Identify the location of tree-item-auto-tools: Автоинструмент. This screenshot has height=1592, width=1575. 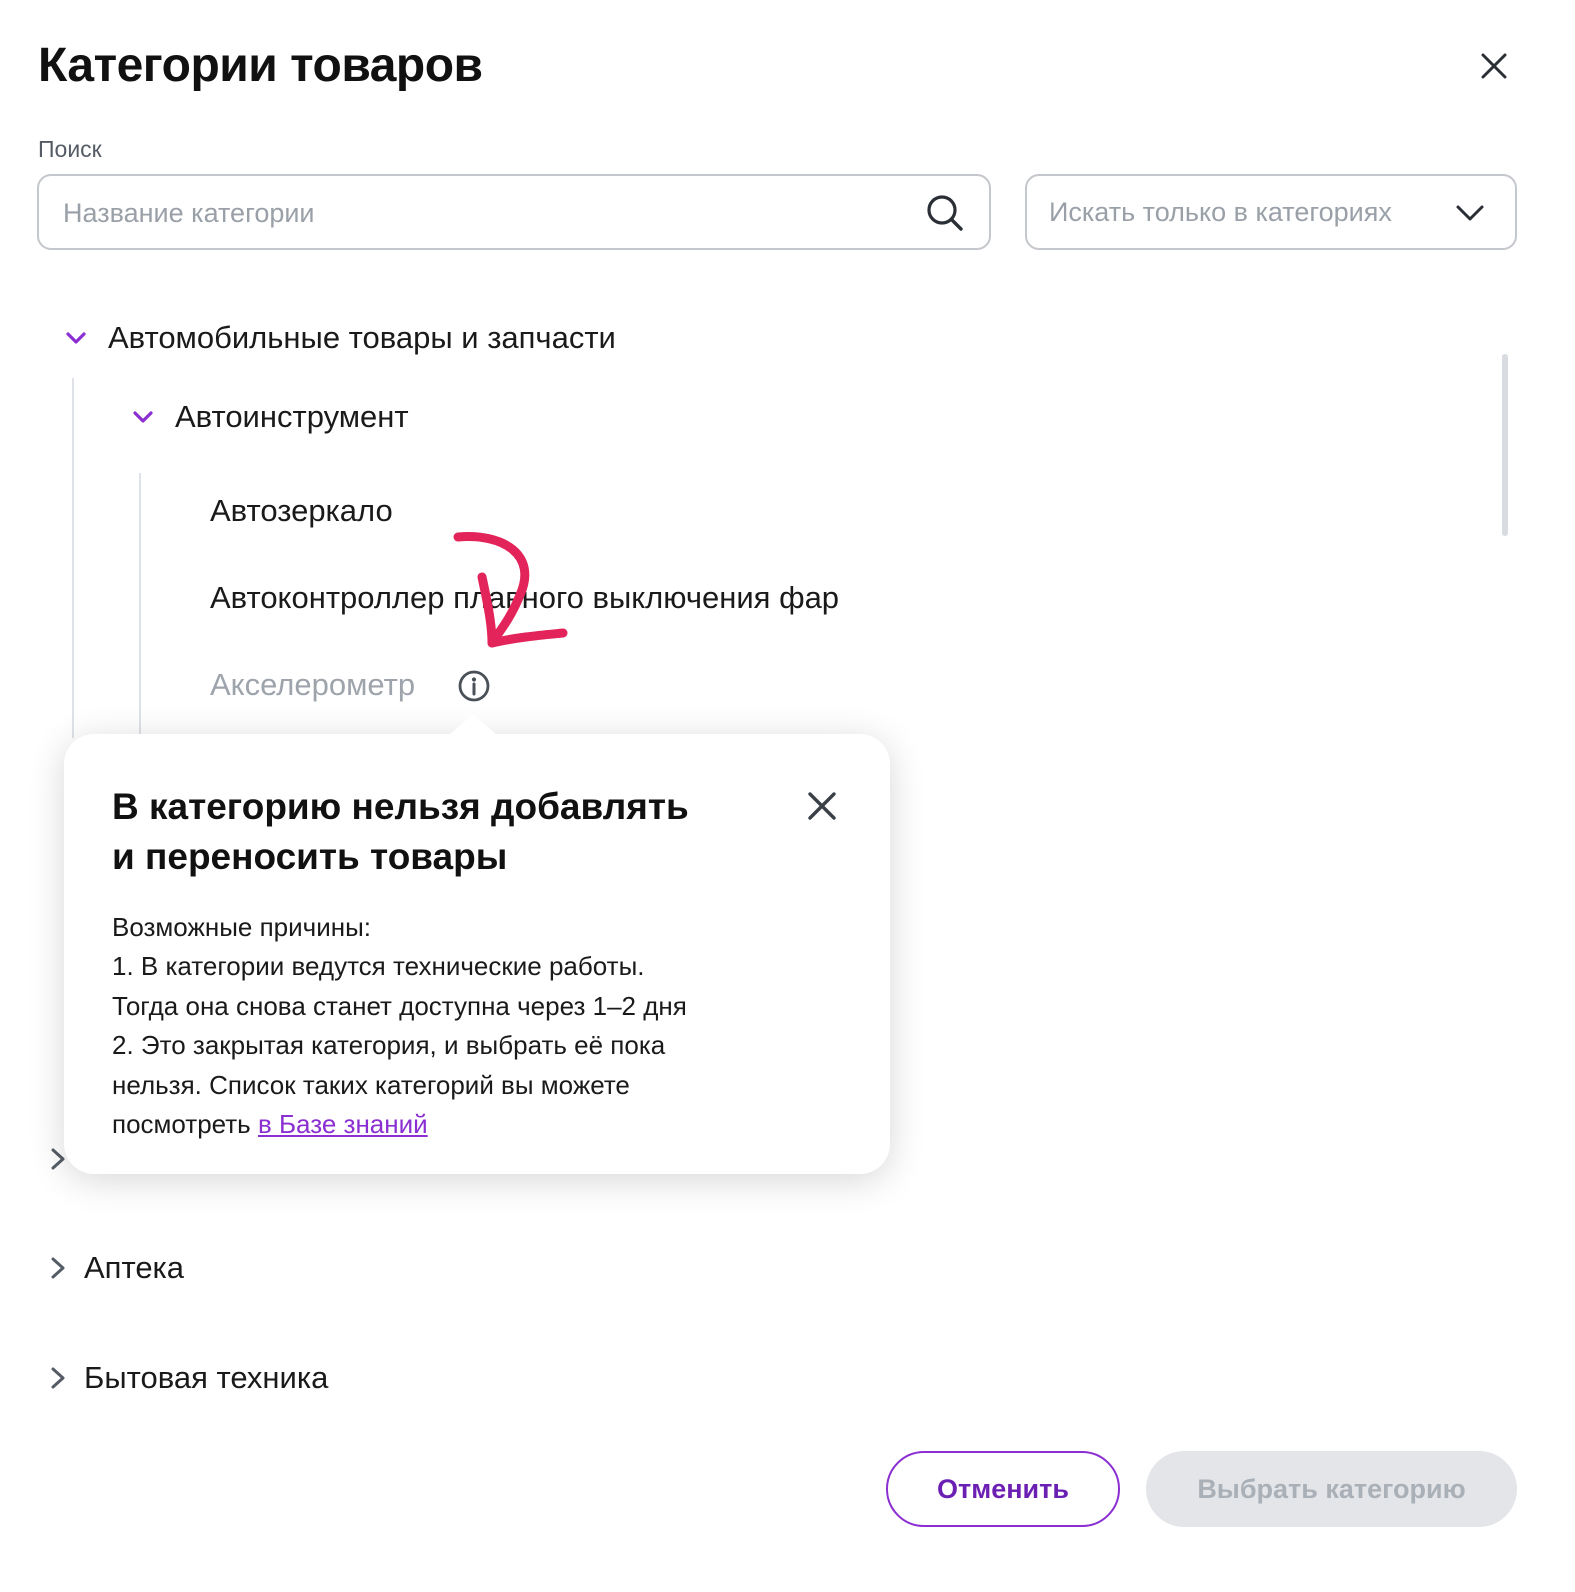
(269, 417).